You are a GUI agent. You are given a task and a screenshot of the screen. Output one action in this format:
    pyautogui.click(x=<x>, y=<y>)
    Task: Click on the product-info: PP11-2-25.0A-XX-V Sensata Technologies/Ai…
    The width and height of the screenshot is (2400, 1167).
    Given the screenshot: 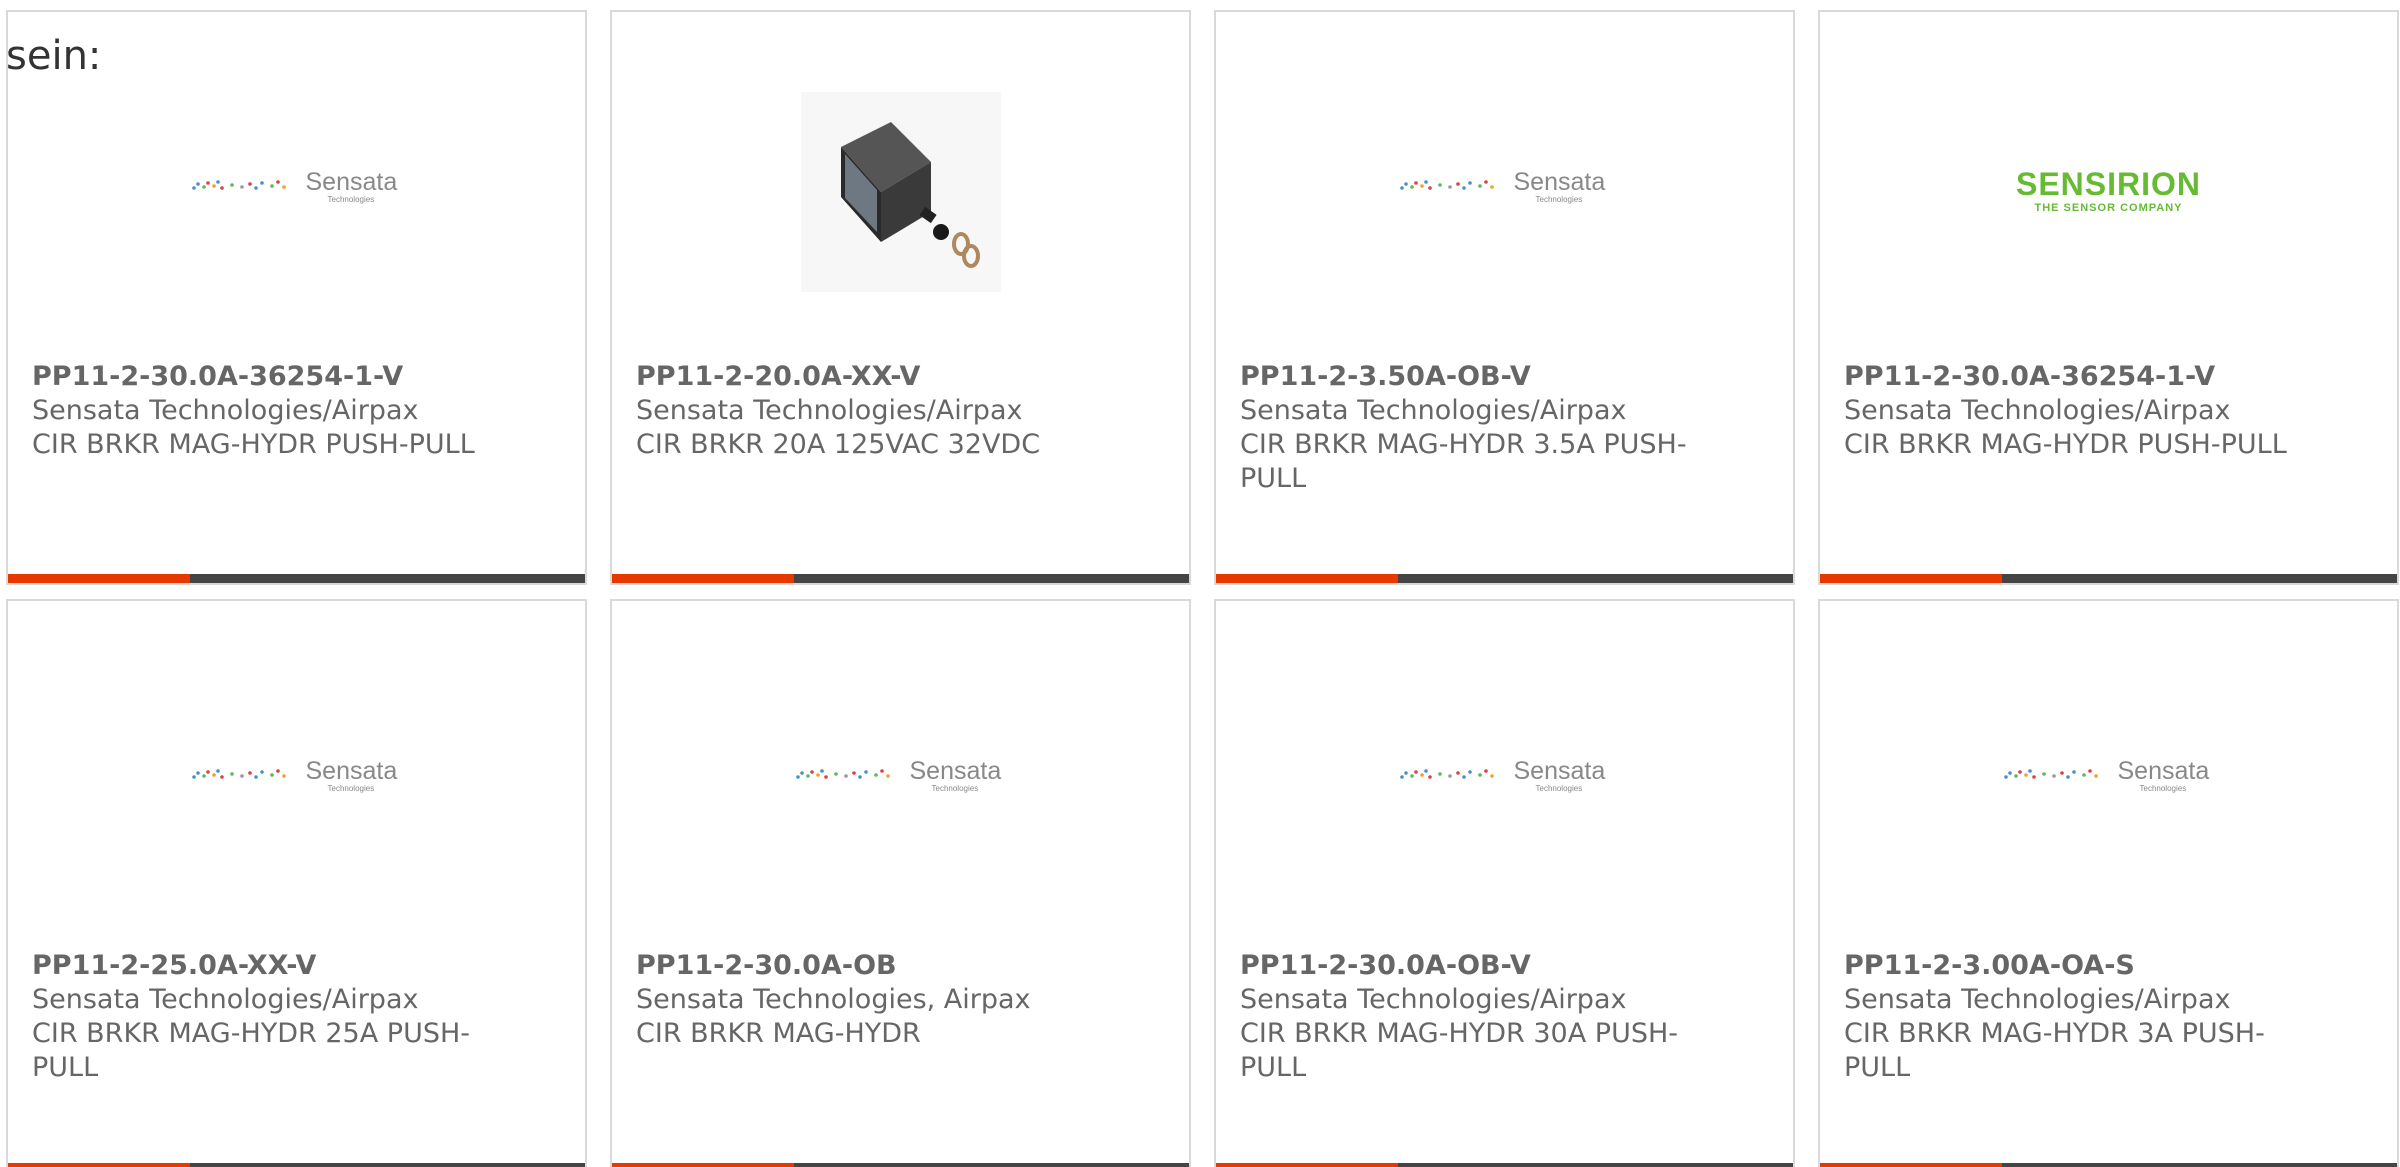 What is the action you would take?
    pyautogui.click(x=262, y=1017)
    